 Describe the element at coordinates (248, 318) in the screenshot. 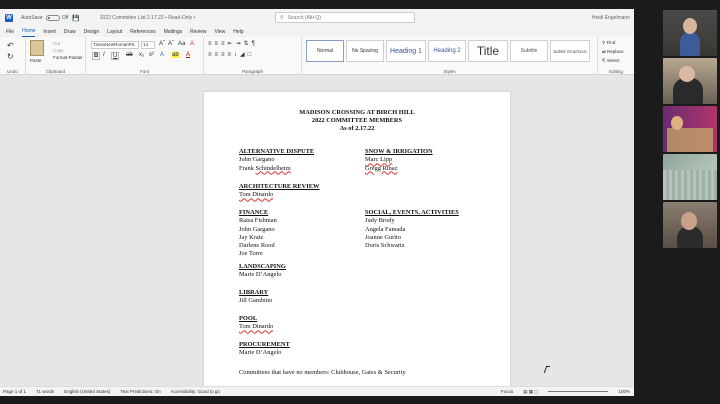

I see `committee-heading: POOL` at that location.